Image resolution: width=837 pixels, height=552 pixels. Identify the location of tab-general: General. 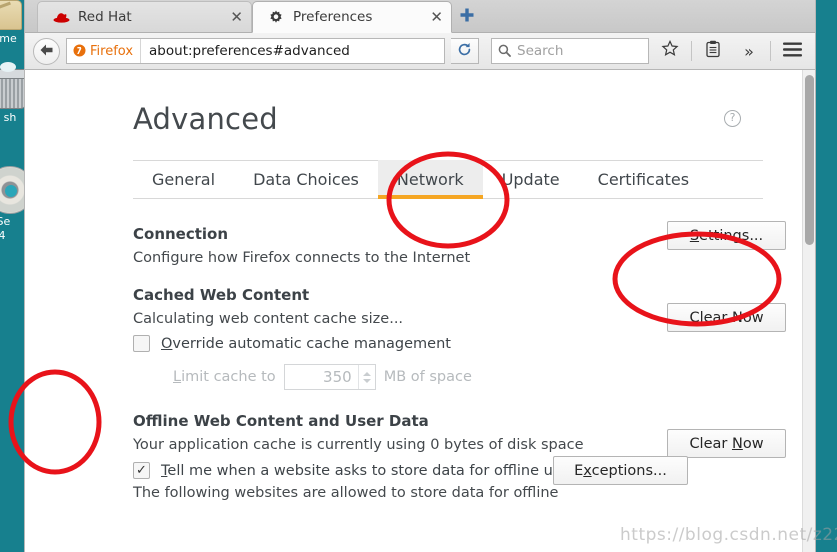
(183, 179).